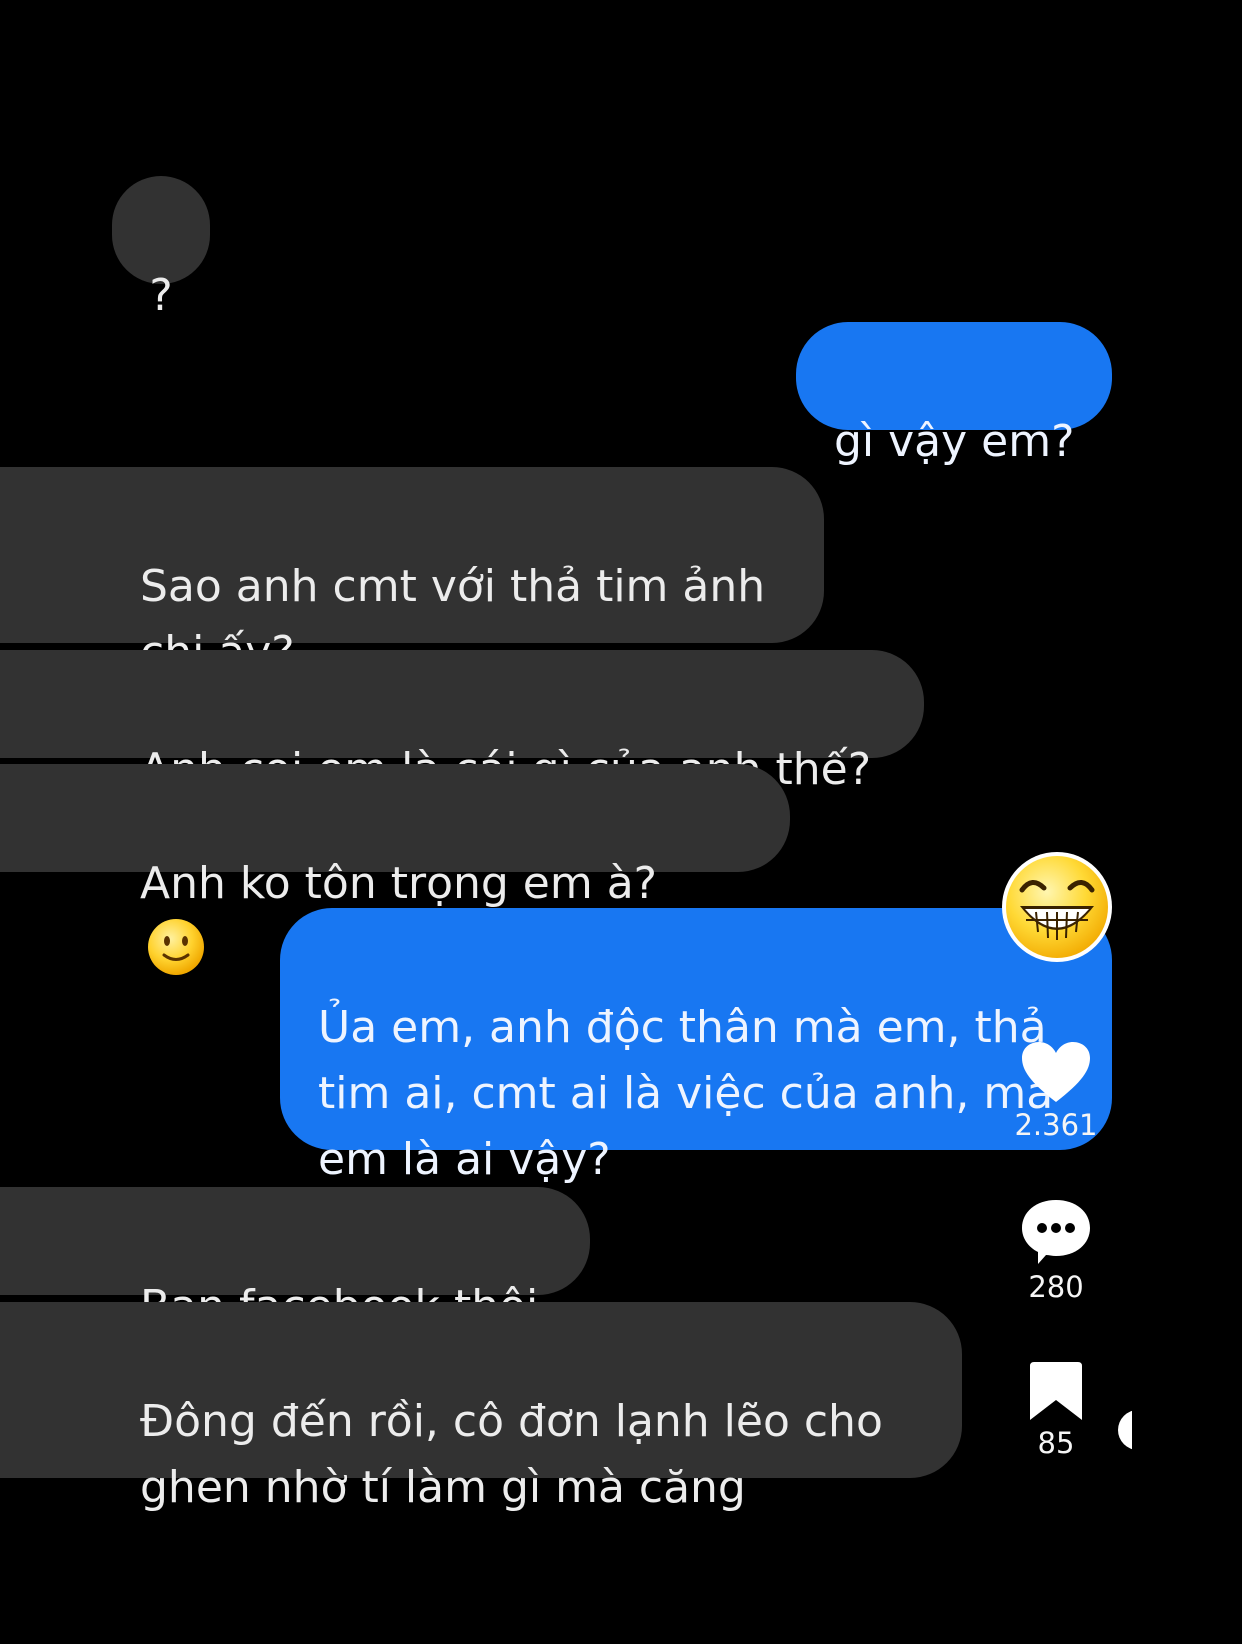 Image resolution: width=1242 pixels, height=1644 pixels. Describe the element at coordinates (1056, 1443) in the screenshot. I see `bookmark-count: 85` at that location.